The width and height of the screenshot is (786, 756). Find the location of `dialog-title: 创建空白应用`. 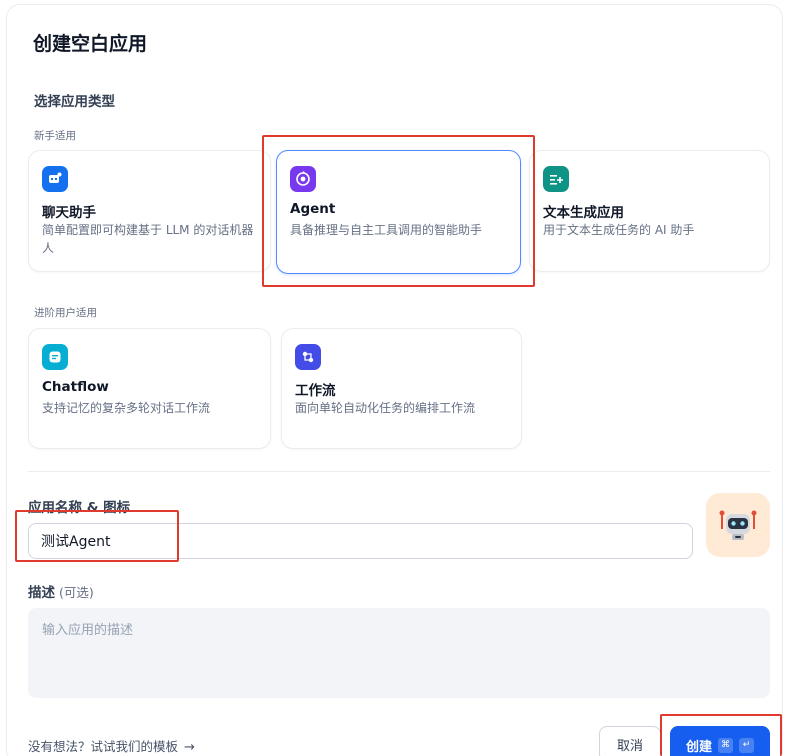

dialog-title: 创建空白应用 is located at coordinates (90, 44).